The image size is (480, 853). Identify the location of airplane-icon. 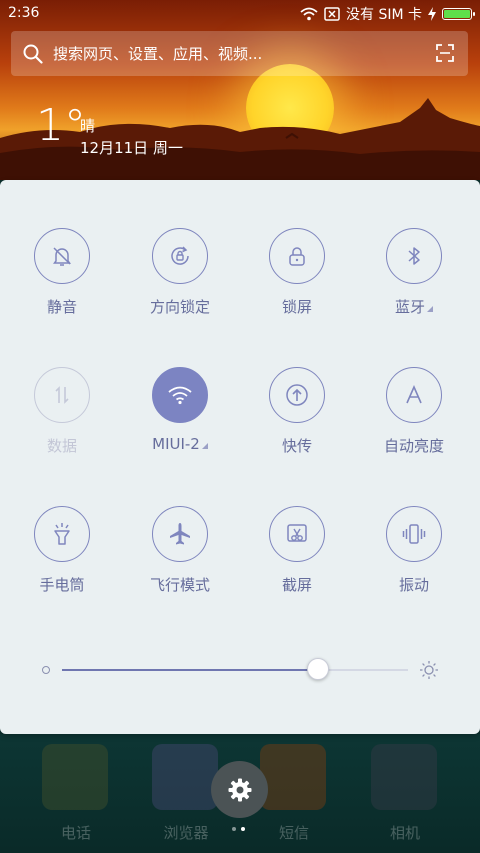
(180, 534).